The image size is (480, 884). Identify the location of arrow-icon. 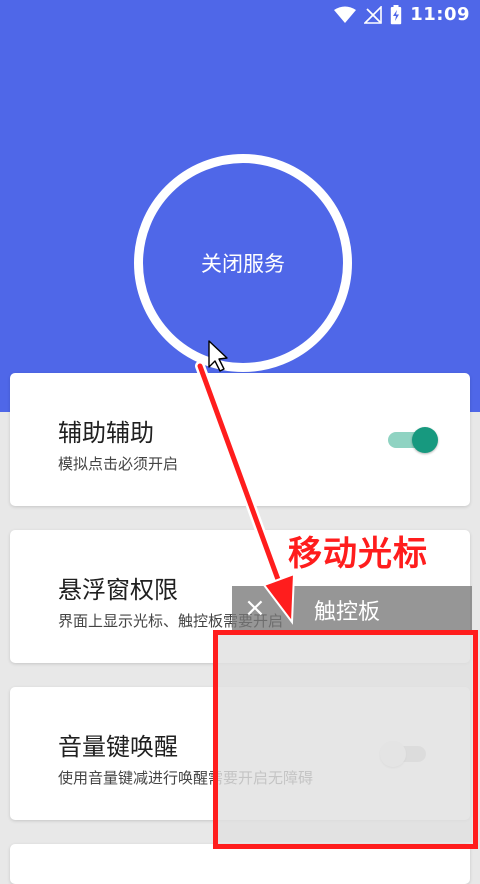
(245, 493).